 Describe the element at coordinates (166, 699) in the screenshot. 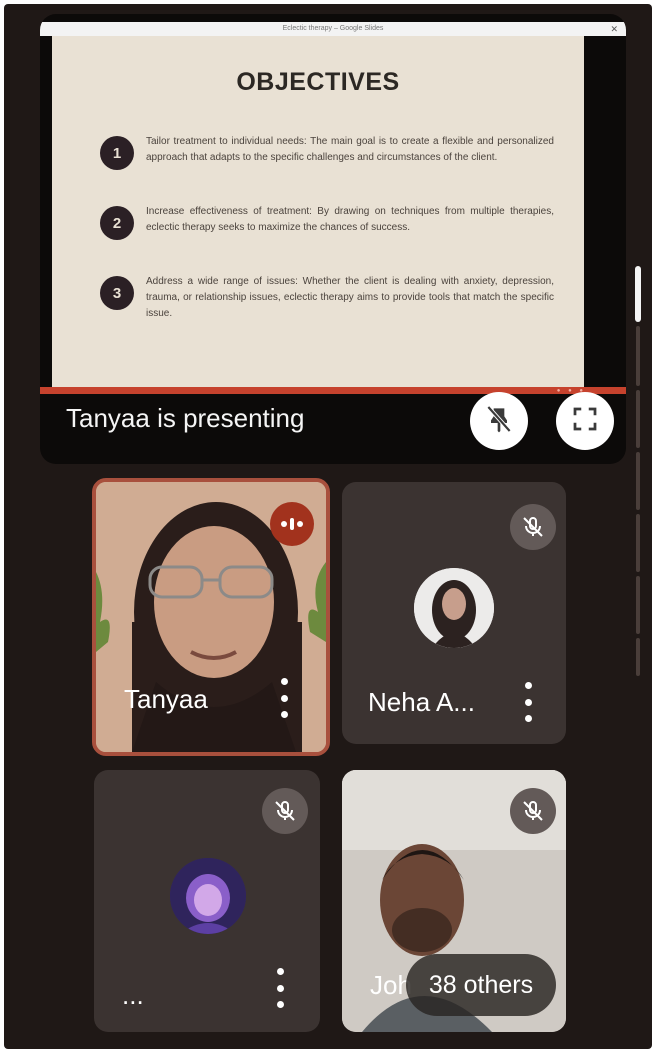

I see `participant-name: Tanyaa` at that location.